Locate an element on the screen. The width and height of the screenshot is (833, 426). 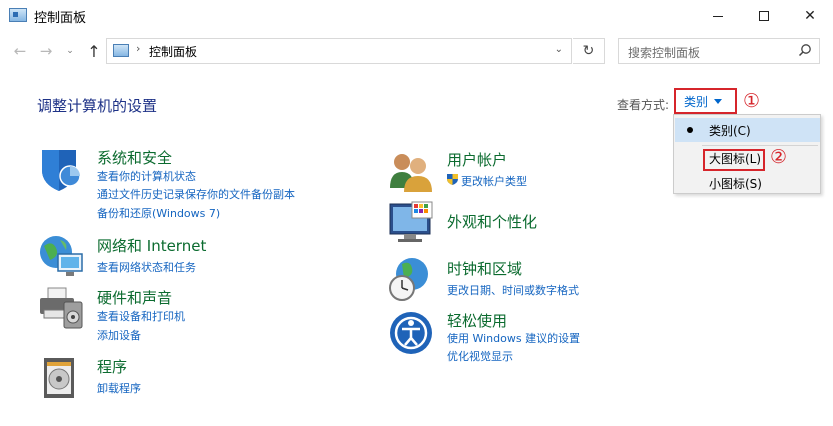
breadcrumb-control-panel: 控制面板 is located at coordinates (173, 51).